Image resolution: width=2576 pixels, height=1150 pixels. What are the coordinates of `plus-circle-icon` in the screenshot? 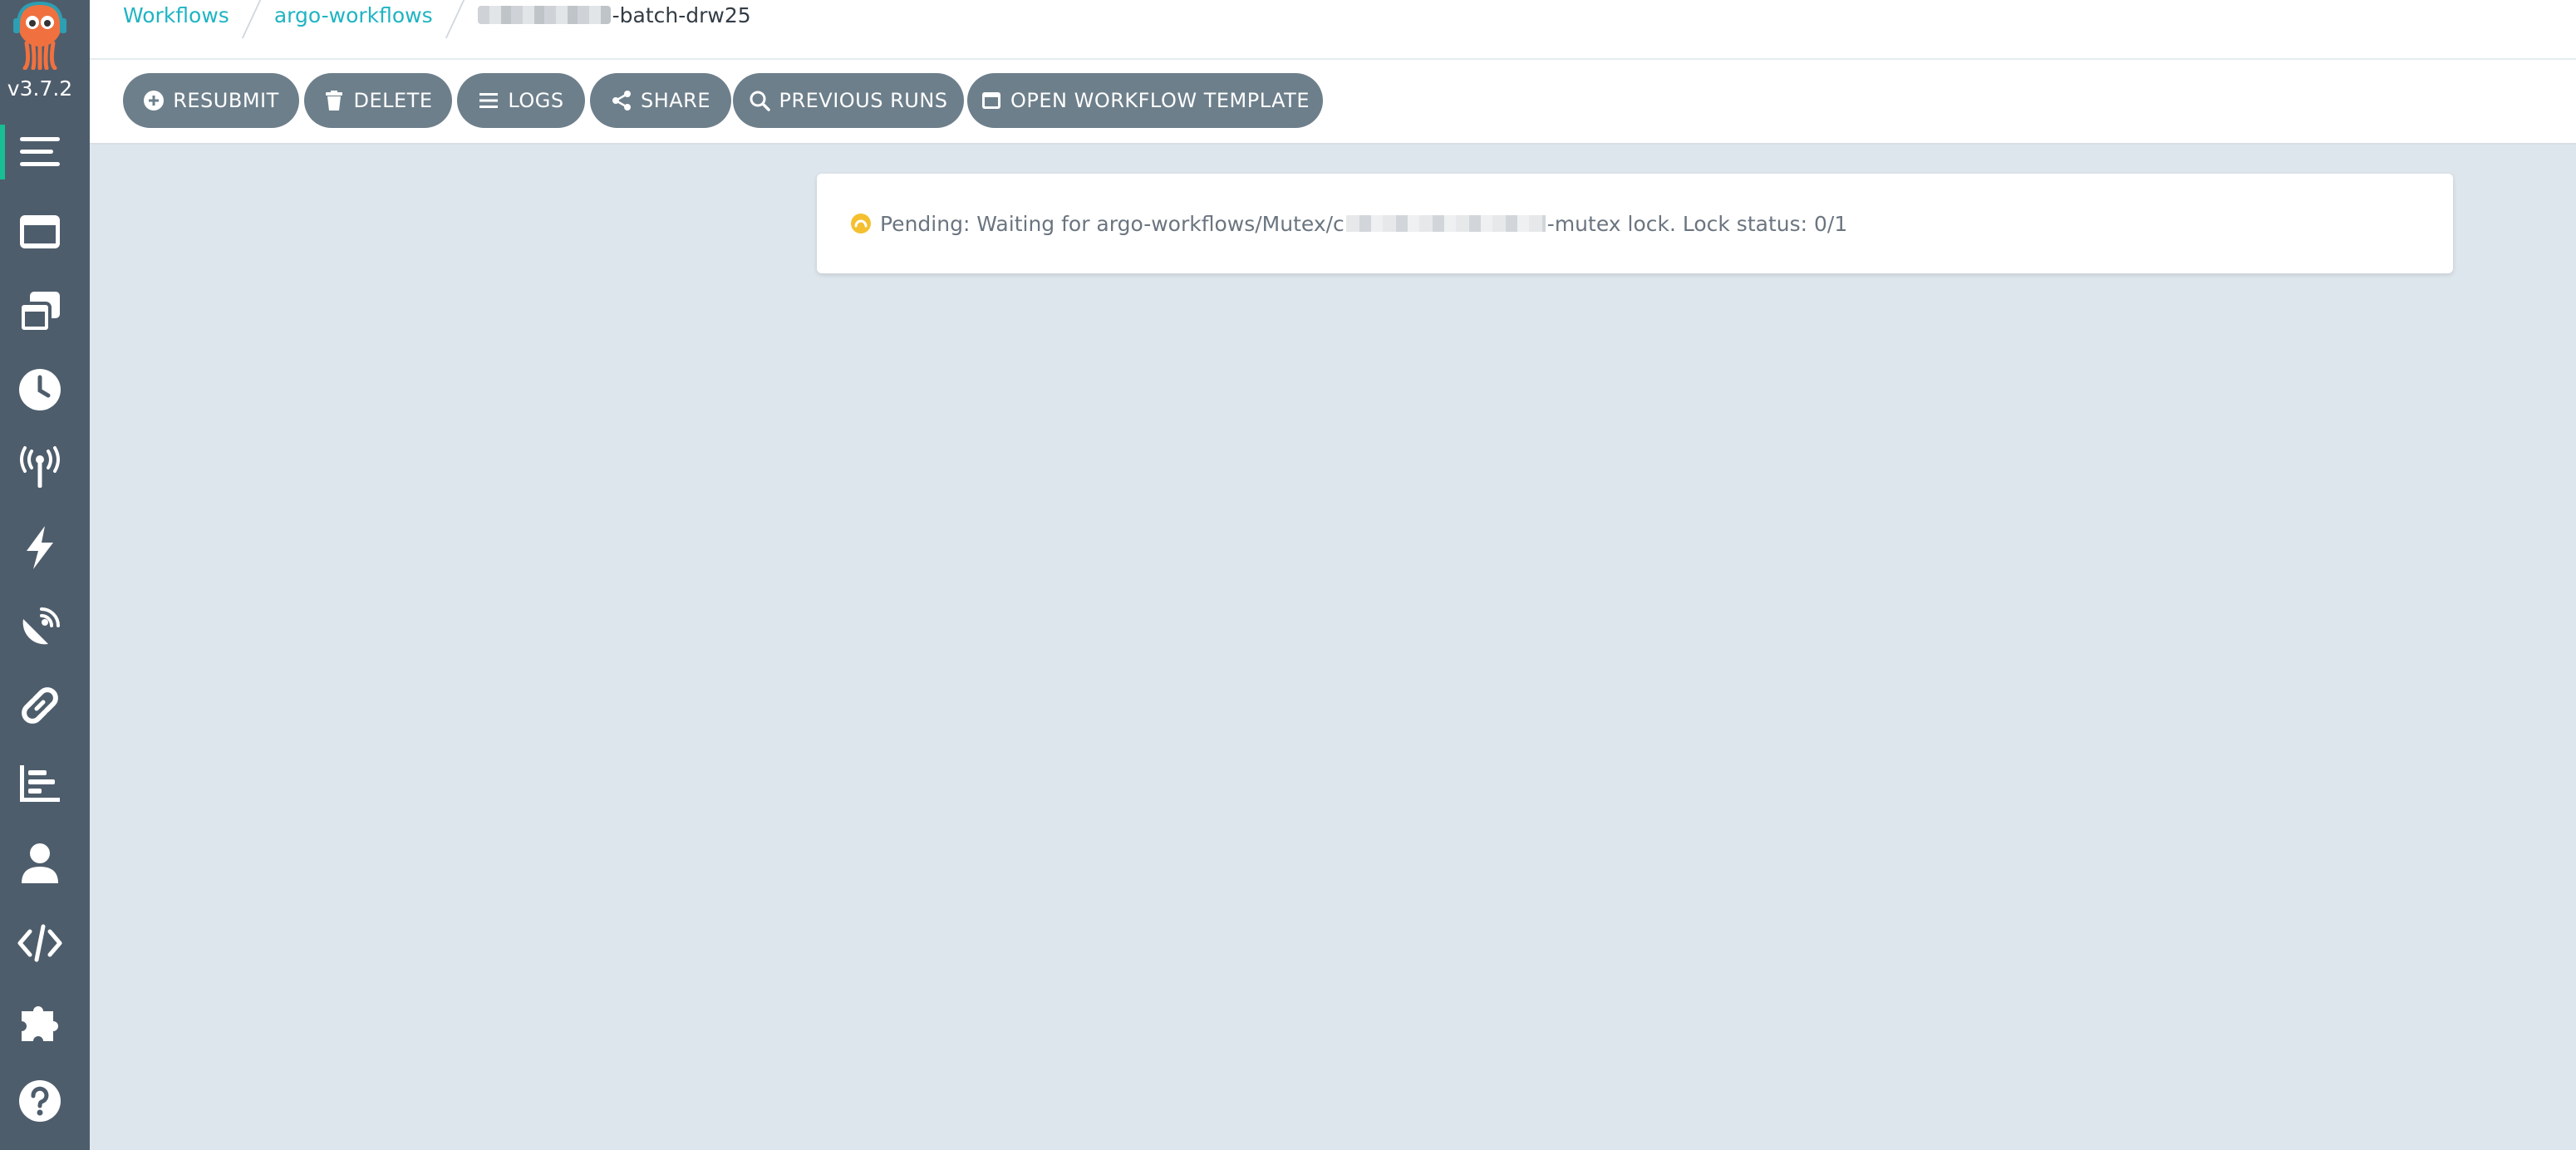 It's located at (154, 101).